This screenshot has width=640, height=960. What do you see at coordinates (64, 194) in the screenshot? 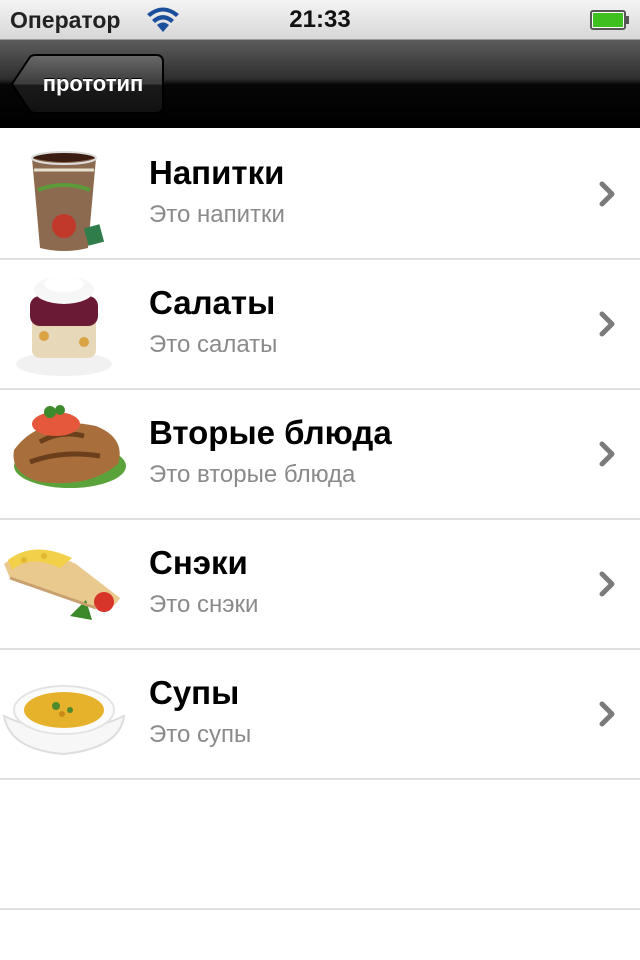
I see `coffee-cup-image` at bounding box center [64, 194].